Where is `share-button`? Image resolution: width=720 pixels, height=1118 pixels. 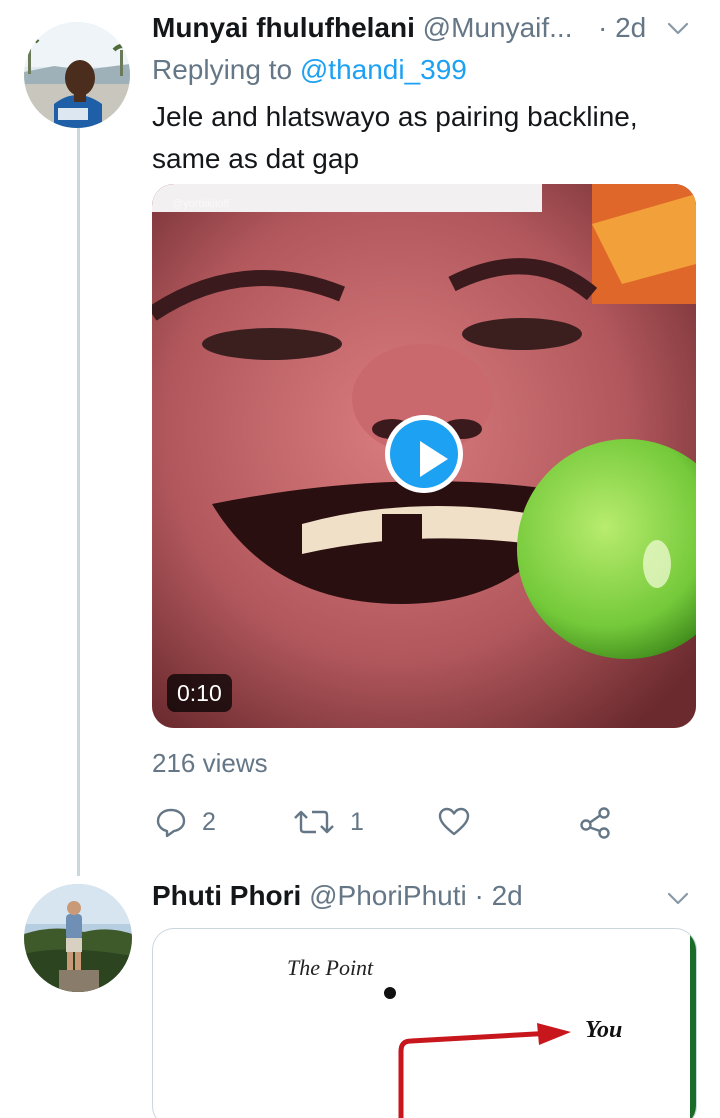 share-button is located at coordinates (595, 822).